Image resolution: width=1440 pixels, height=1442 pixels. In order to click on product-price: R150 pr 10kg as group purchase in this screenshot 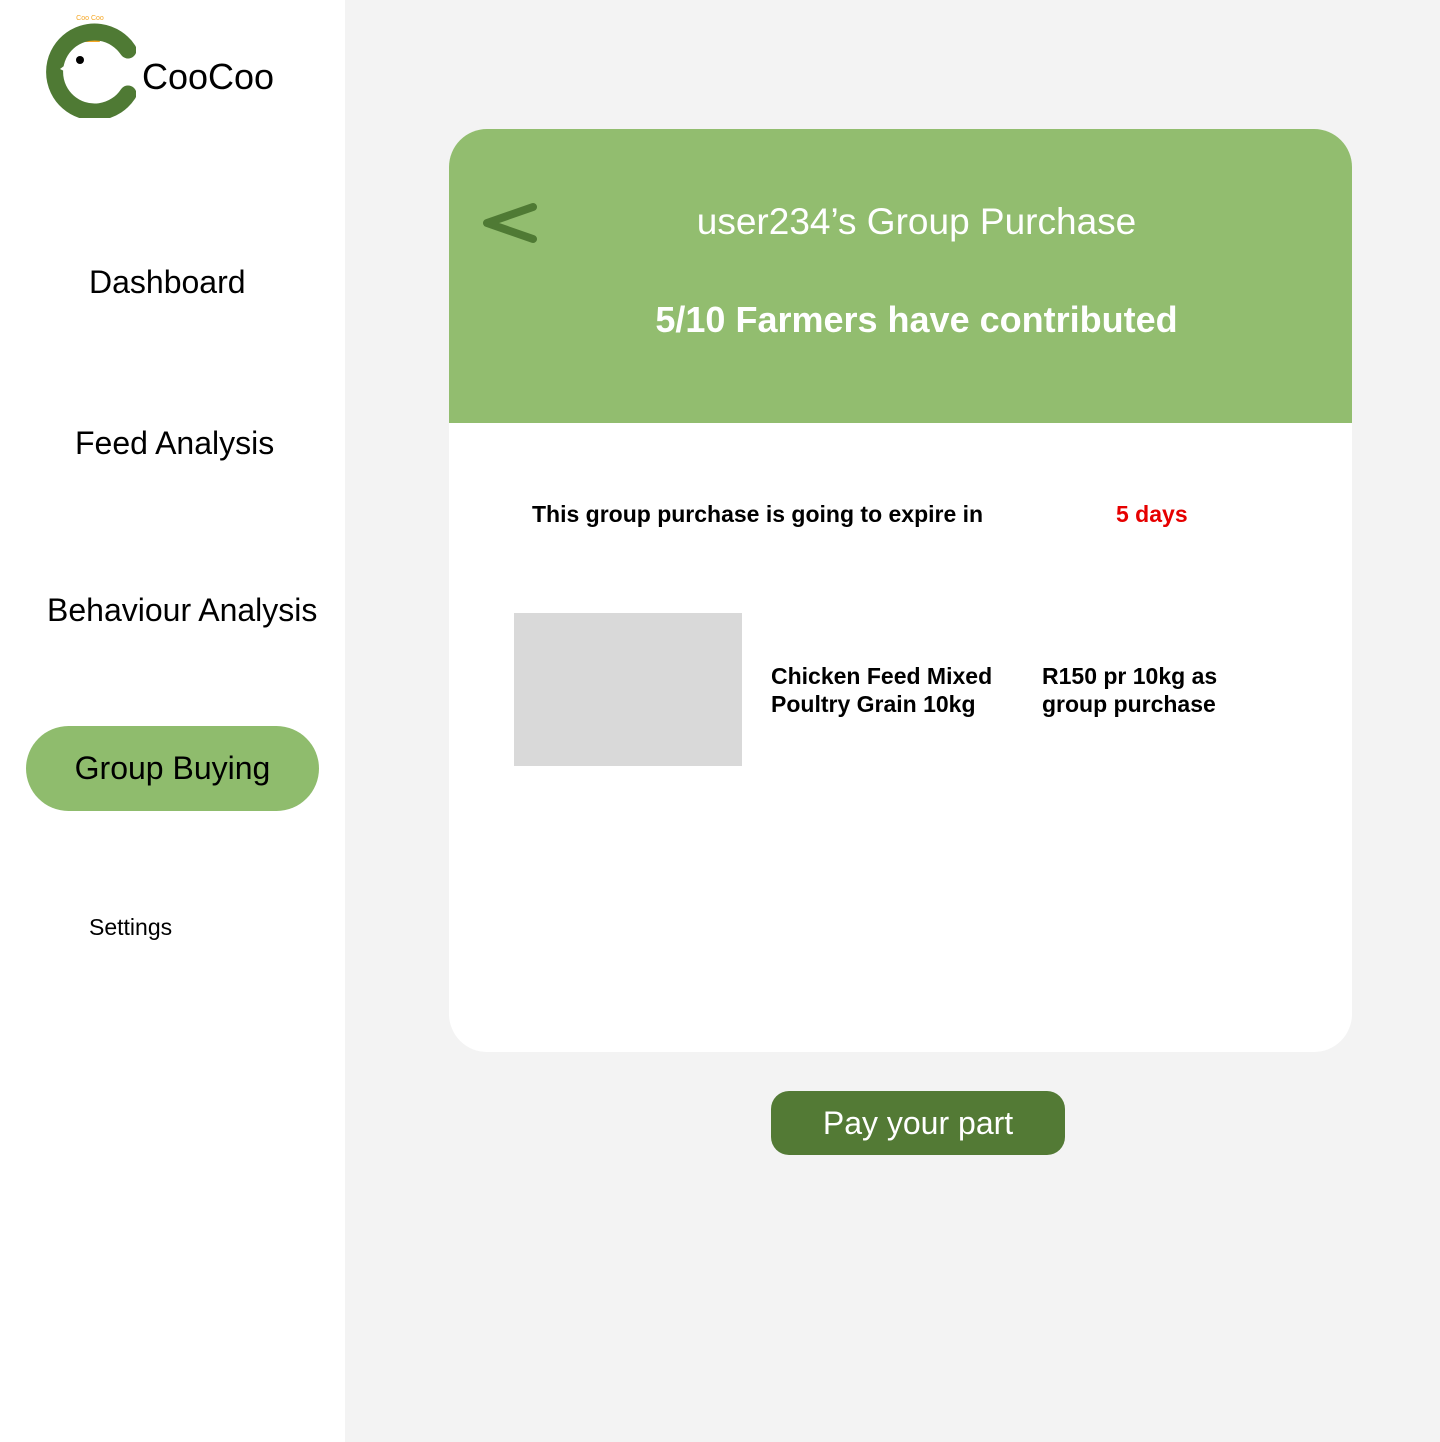, I will do `click(1130, 690)`.